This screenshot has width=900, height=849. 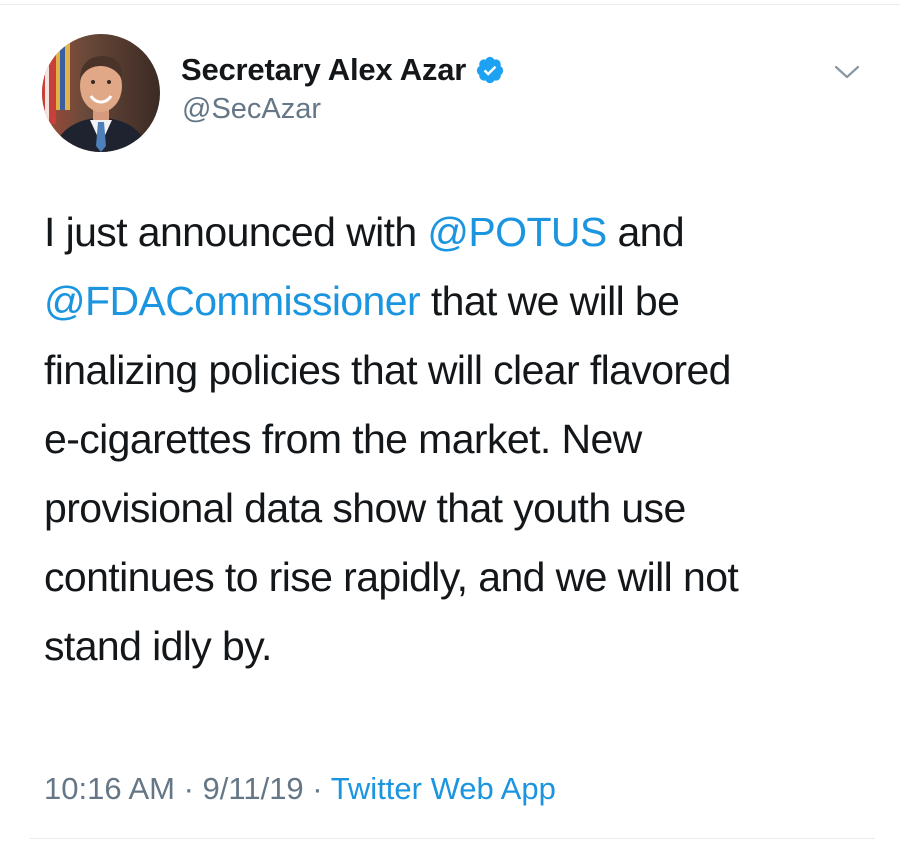 What do you see at coordinates (109, 788) in the screenshot?
I see `tweet-time: 10:16 AM` at bounding box center [109, 788].